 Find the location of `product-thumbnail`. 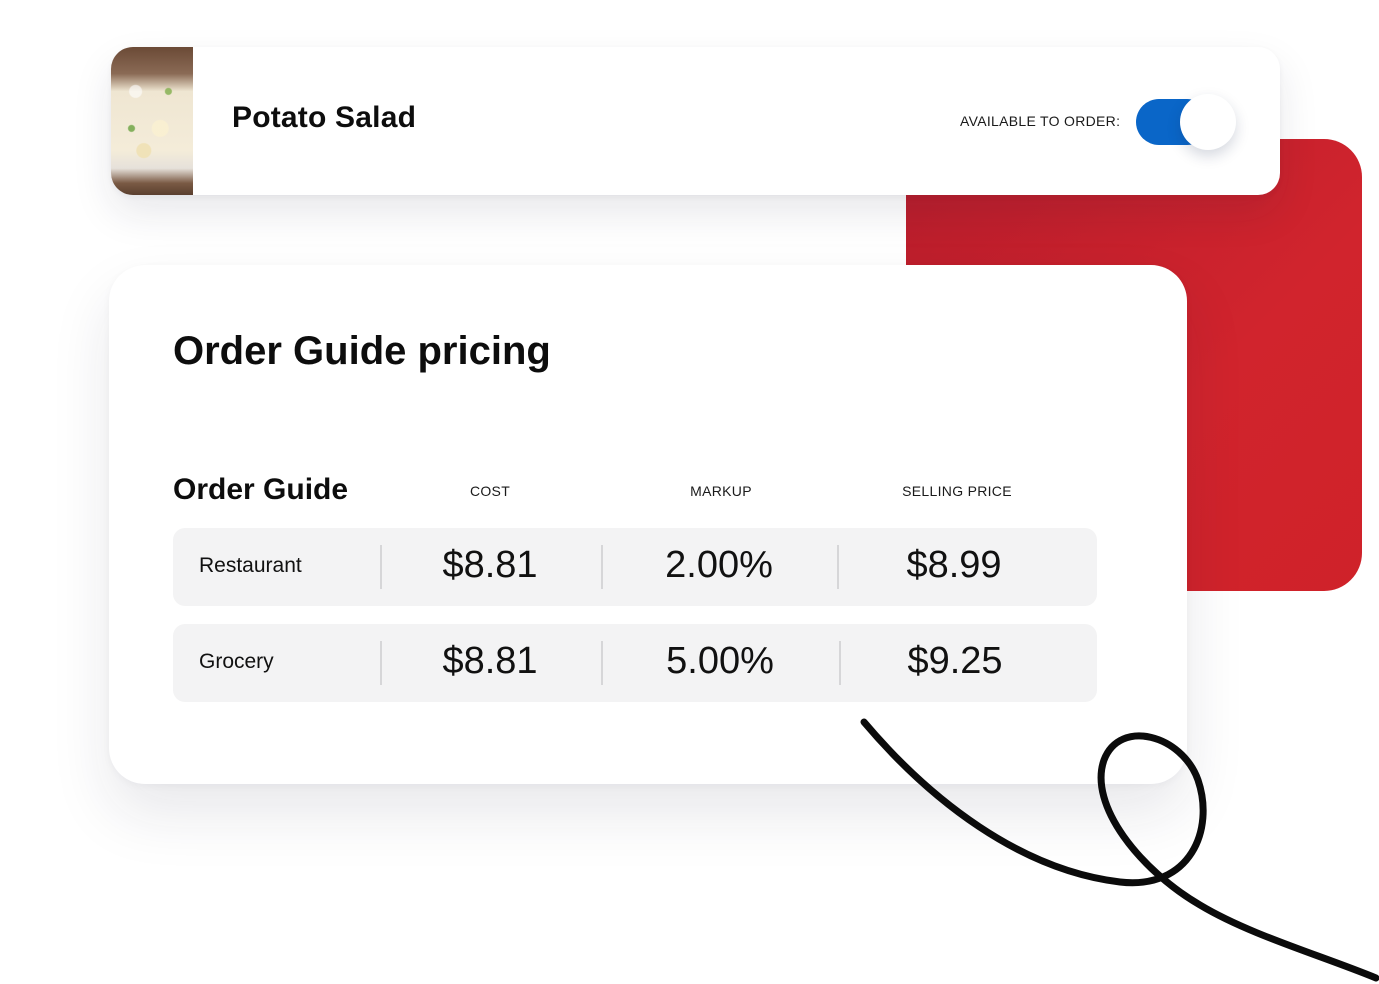

product-thumbnail is located at coordinates (152, 121).